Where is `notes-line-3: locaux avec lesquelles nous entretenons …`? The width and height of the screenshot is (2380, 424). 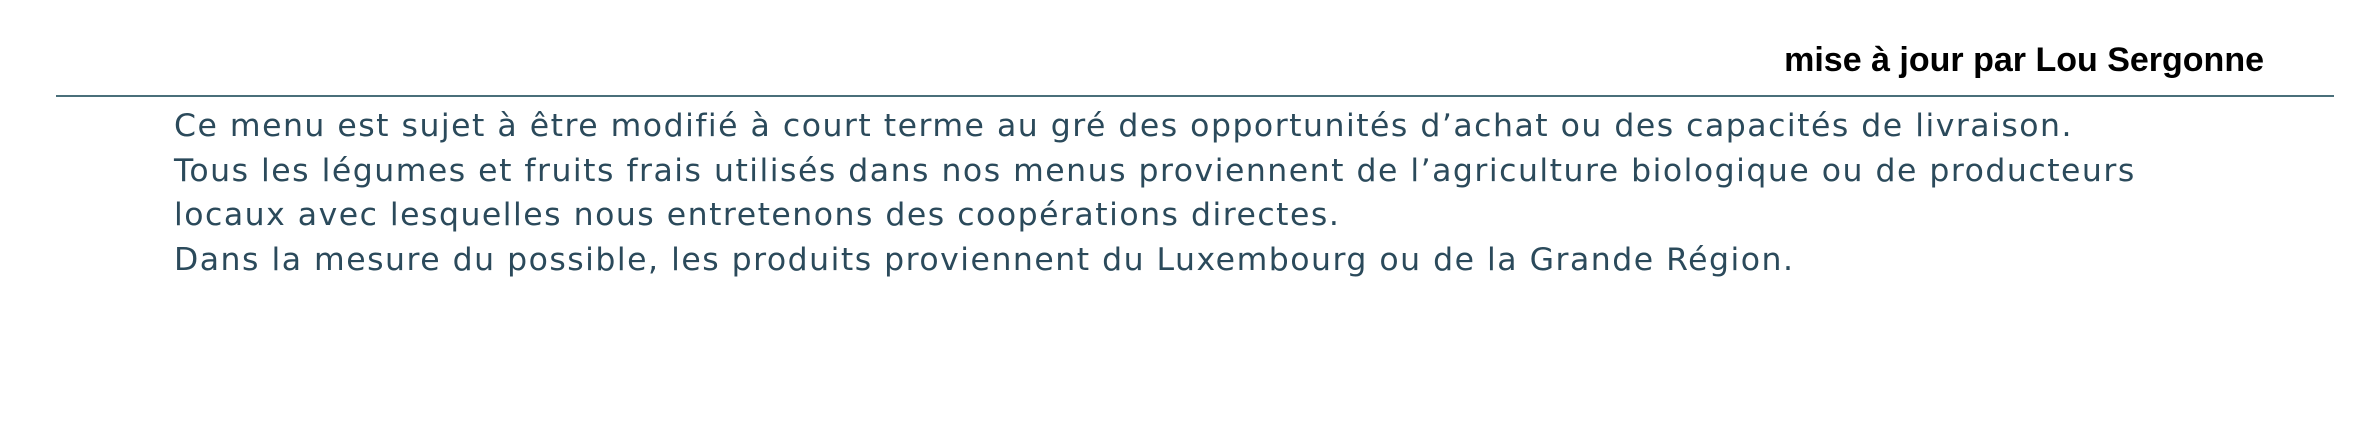 notes-line-3: locaux avec lesquelles nous entretenons … is located at coordinates (757, 215).